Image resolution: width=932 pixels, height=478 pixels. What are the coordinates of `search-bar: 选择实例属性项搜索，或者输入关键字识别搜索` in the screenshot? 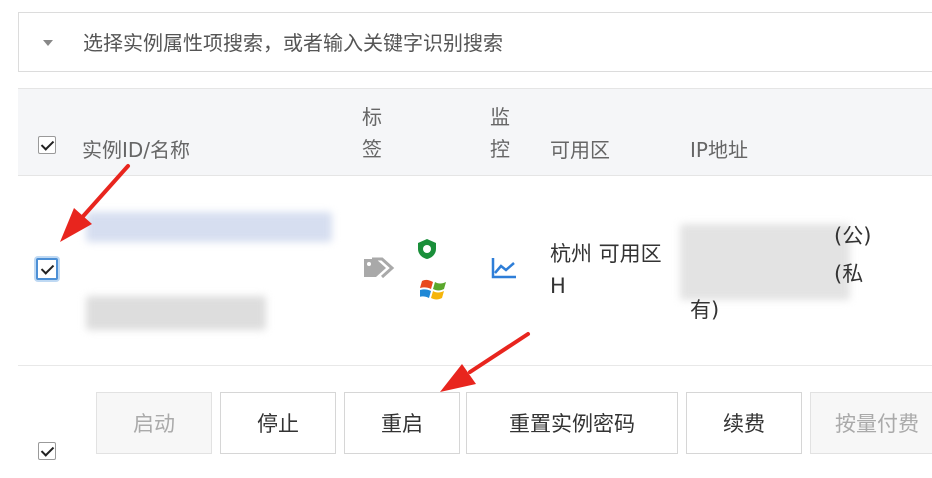 It's located at (475, 42).